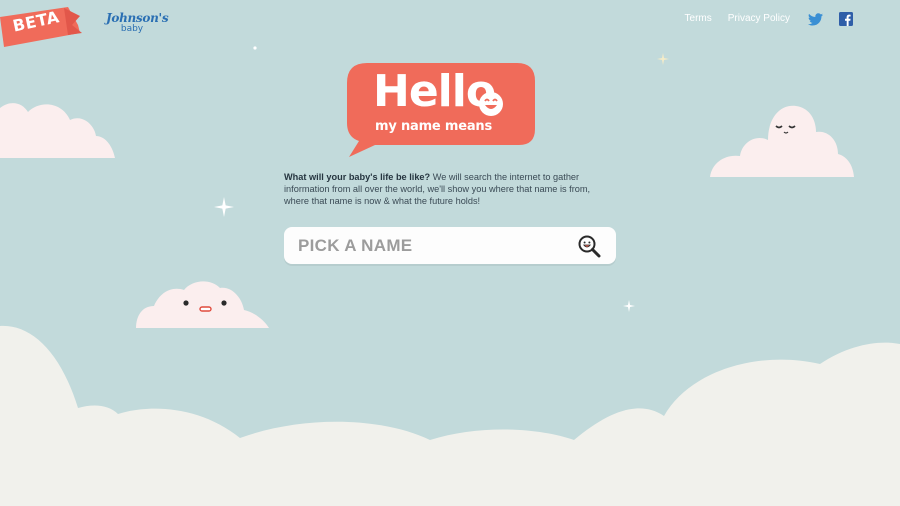  What do you see at coordinates (698, 18) in the screenshot?
I see `terms-link: Terms` at bounding box center [698, 18].